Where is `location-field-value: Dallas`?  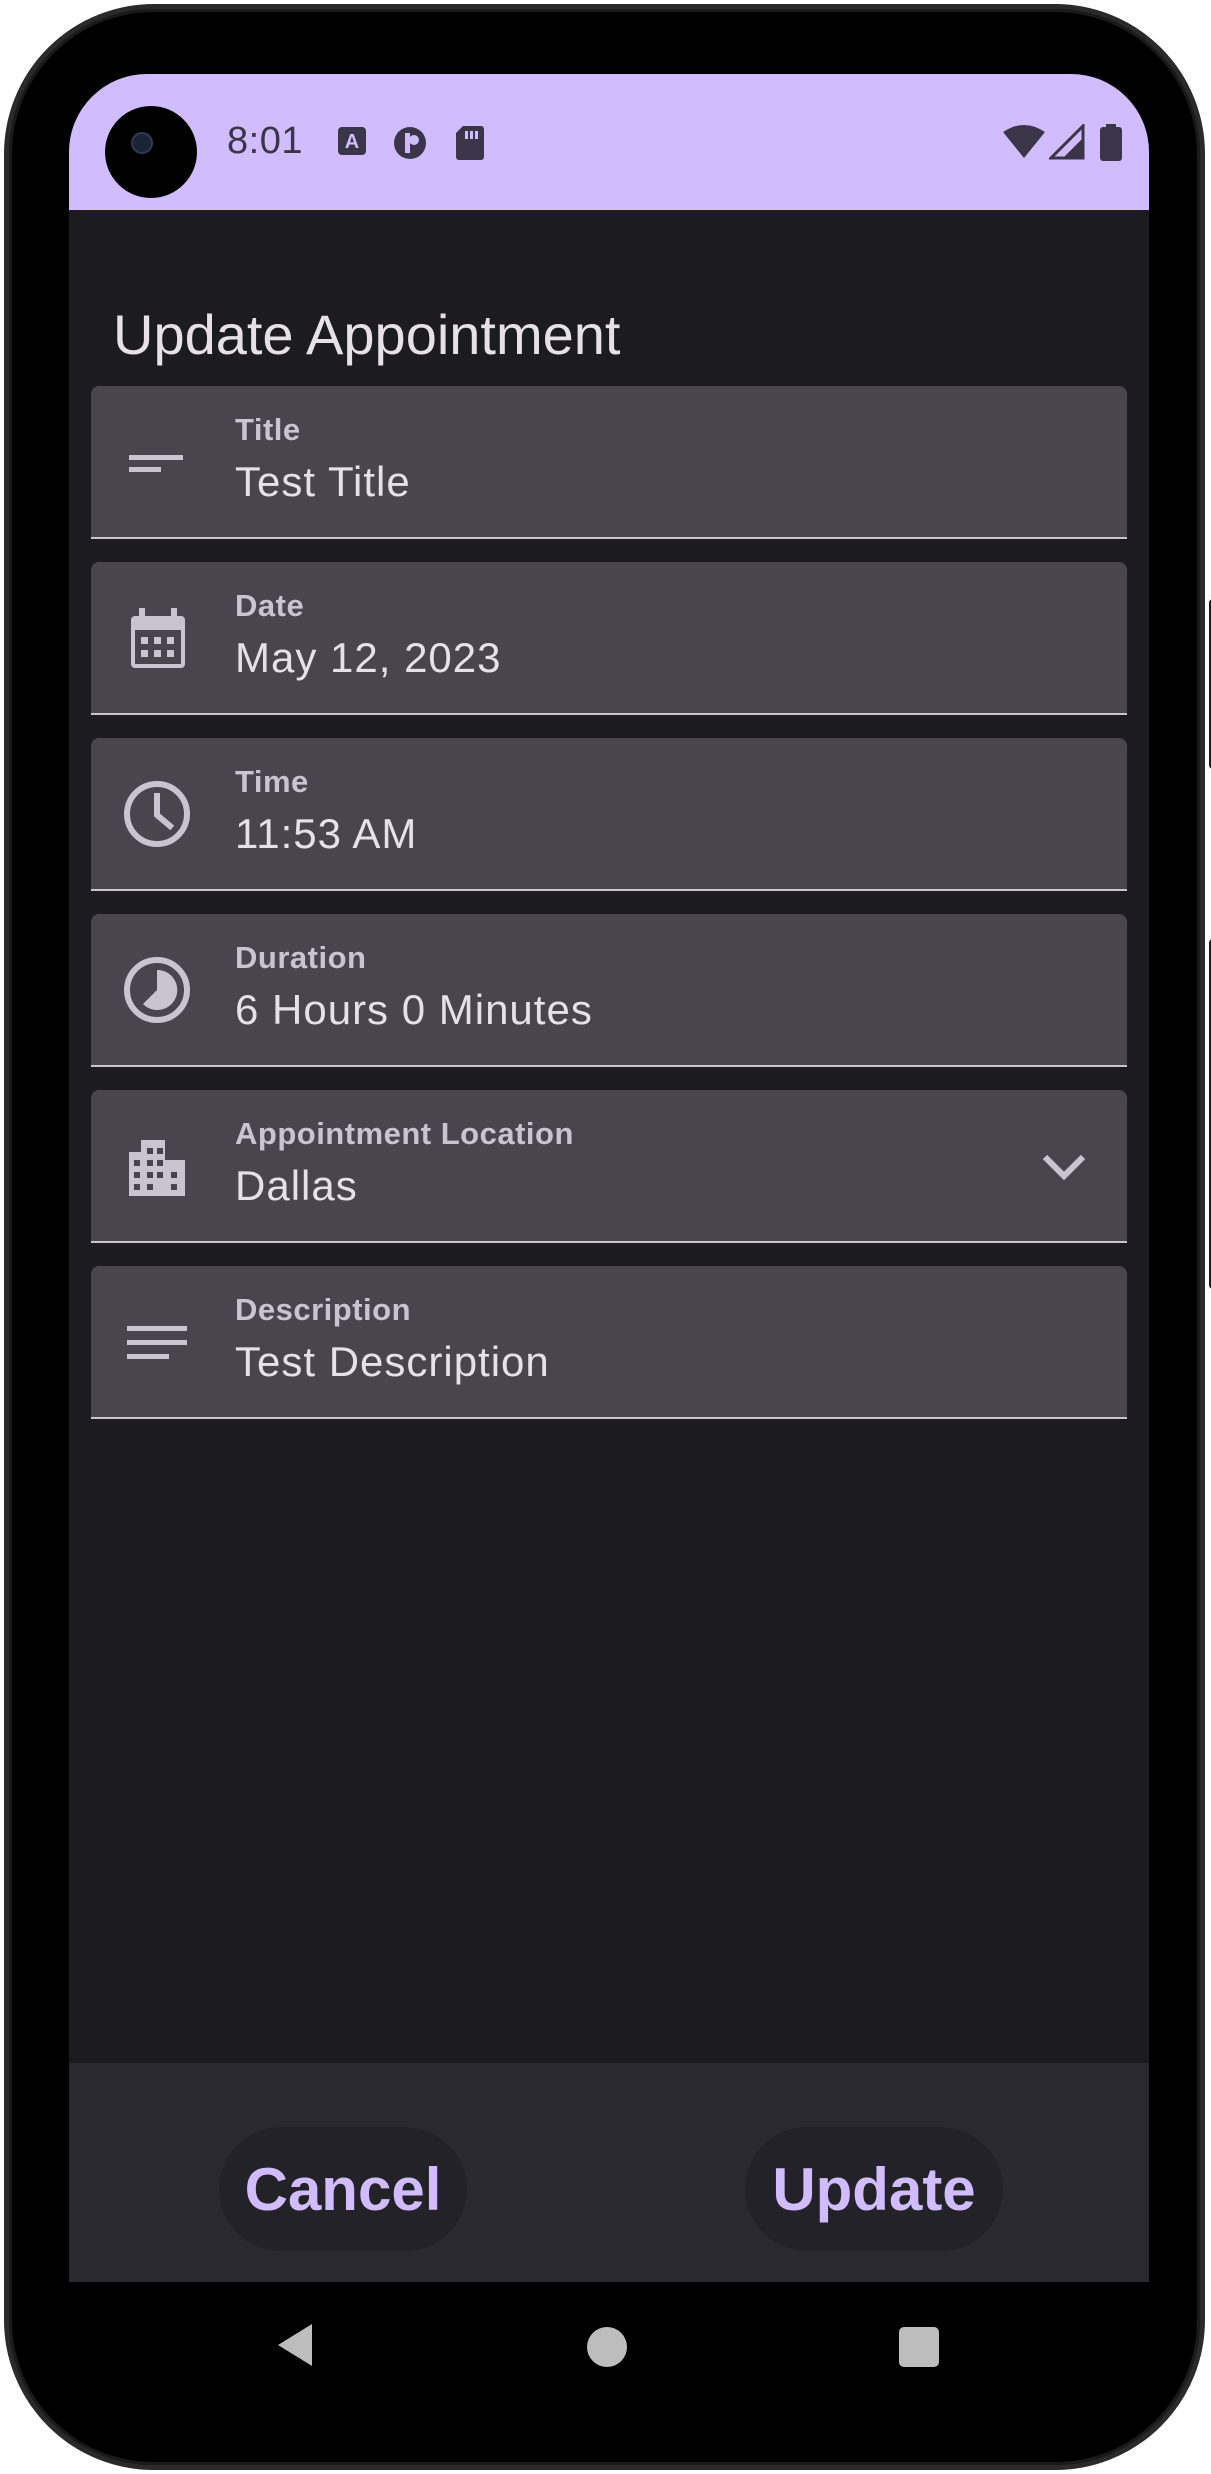
location-field-value: Dallas is located at coordinates (296, 1186).